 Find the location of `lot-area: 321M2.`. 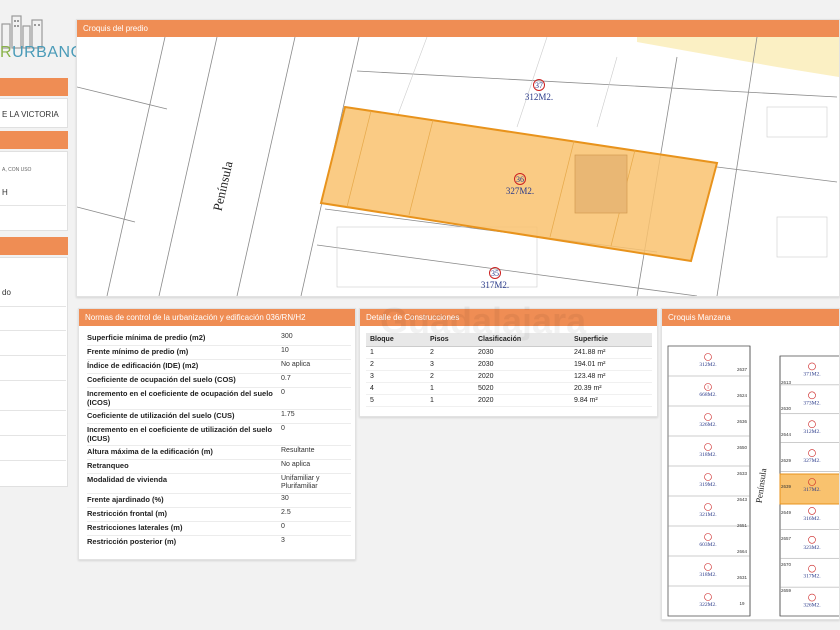

lot-area: 321M2. is located at coordinates (708, 515).